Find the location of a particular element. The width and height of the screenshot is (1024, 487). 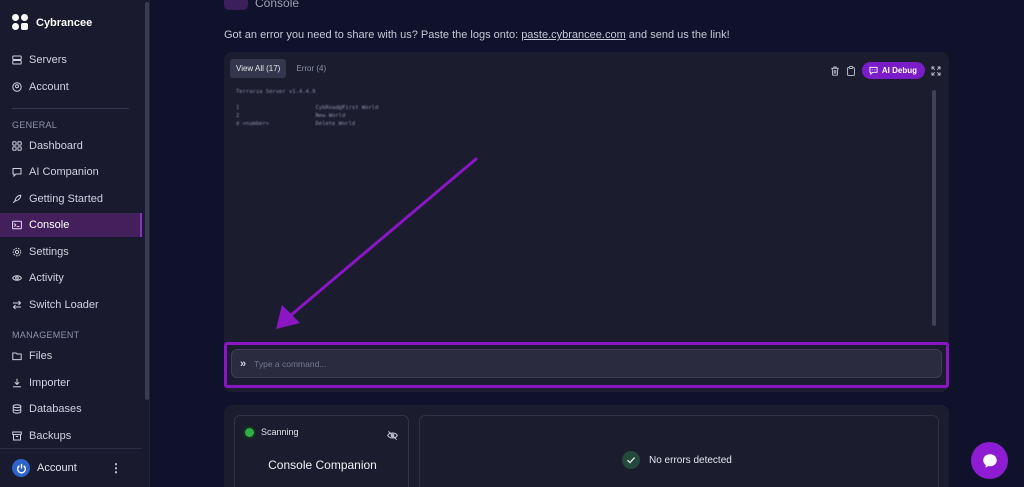

ai-debug-button: AI Debug is located at coordinates (893, 70).